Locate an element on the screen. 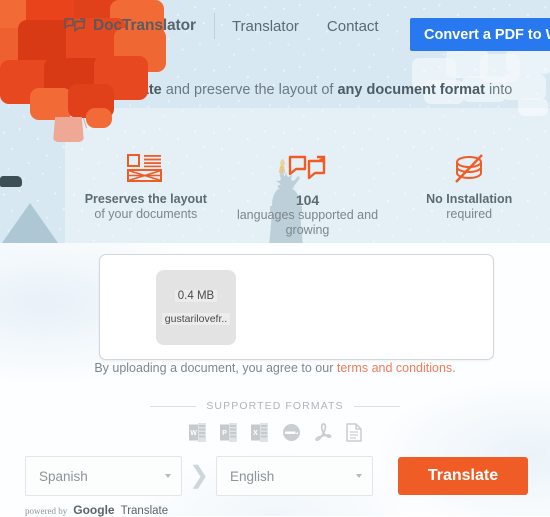 This screenshot has width=550, height=517. feature-title: Preserves the layout is located at coordinates (145, 199).